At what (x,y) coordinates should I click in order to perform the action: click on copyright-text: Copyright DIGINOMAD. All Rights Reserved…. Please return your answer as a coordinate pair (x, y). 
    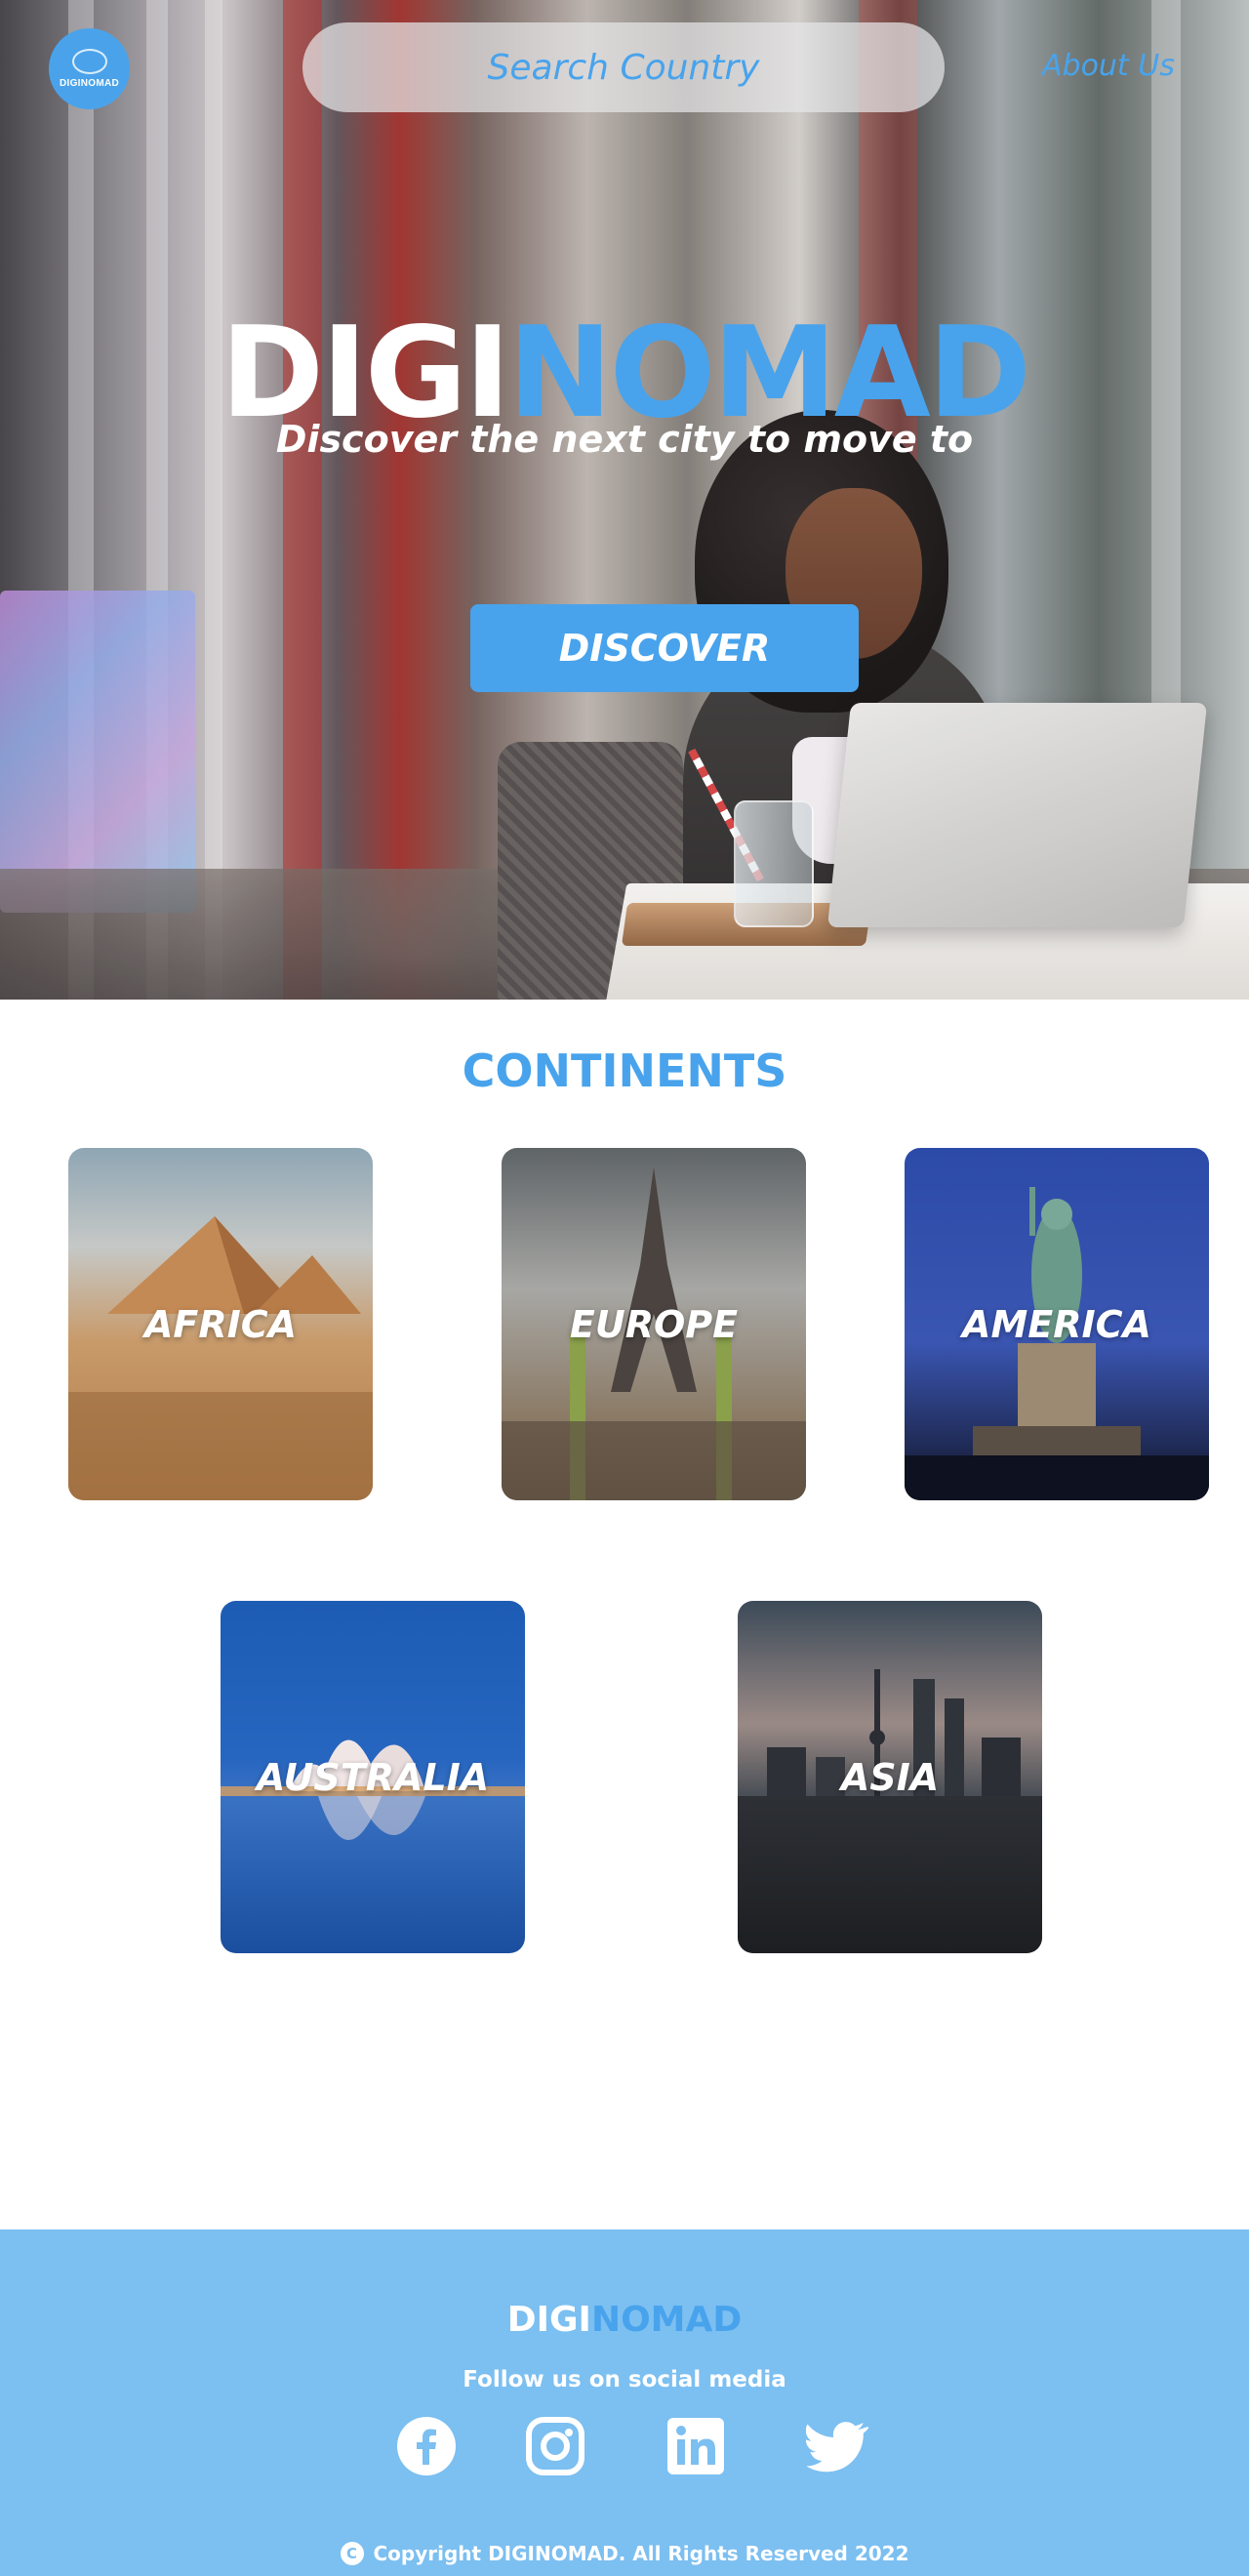
    Looking at the image, I should click on (641, 2553).